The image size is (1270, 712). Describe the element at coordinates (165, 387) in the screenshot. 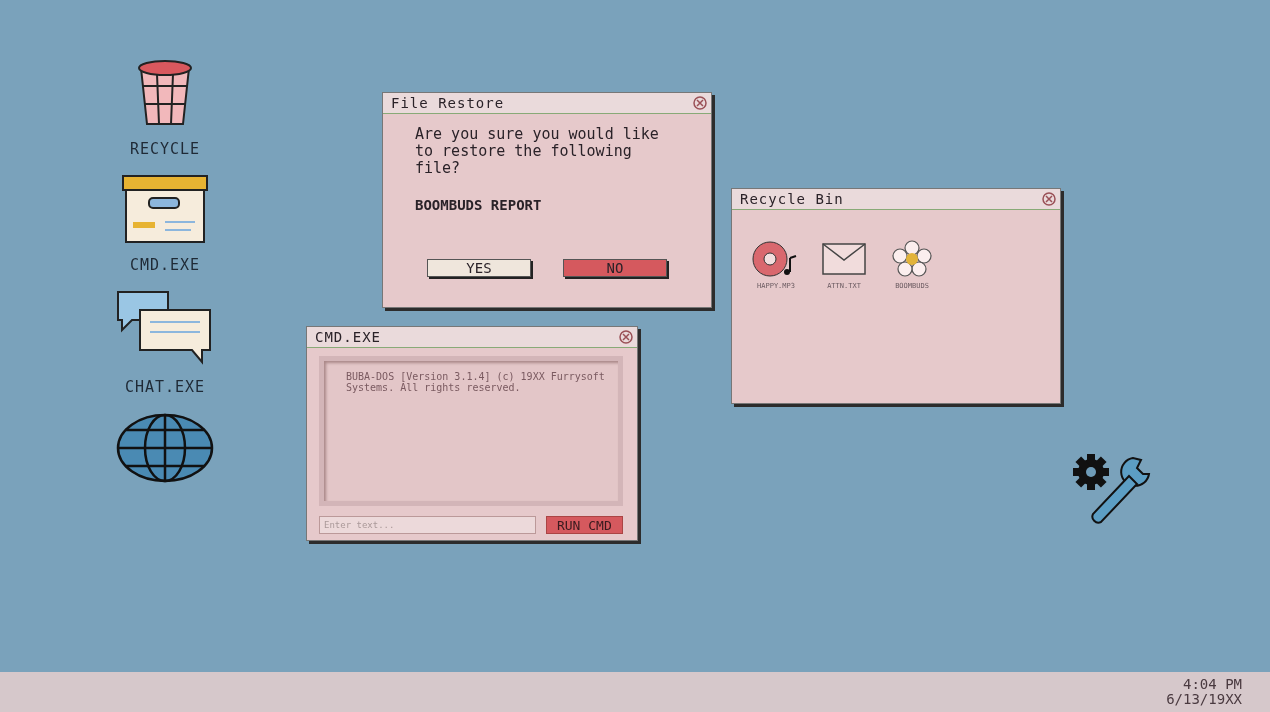

I see `icon-label: CHAT.EXE` at that location.